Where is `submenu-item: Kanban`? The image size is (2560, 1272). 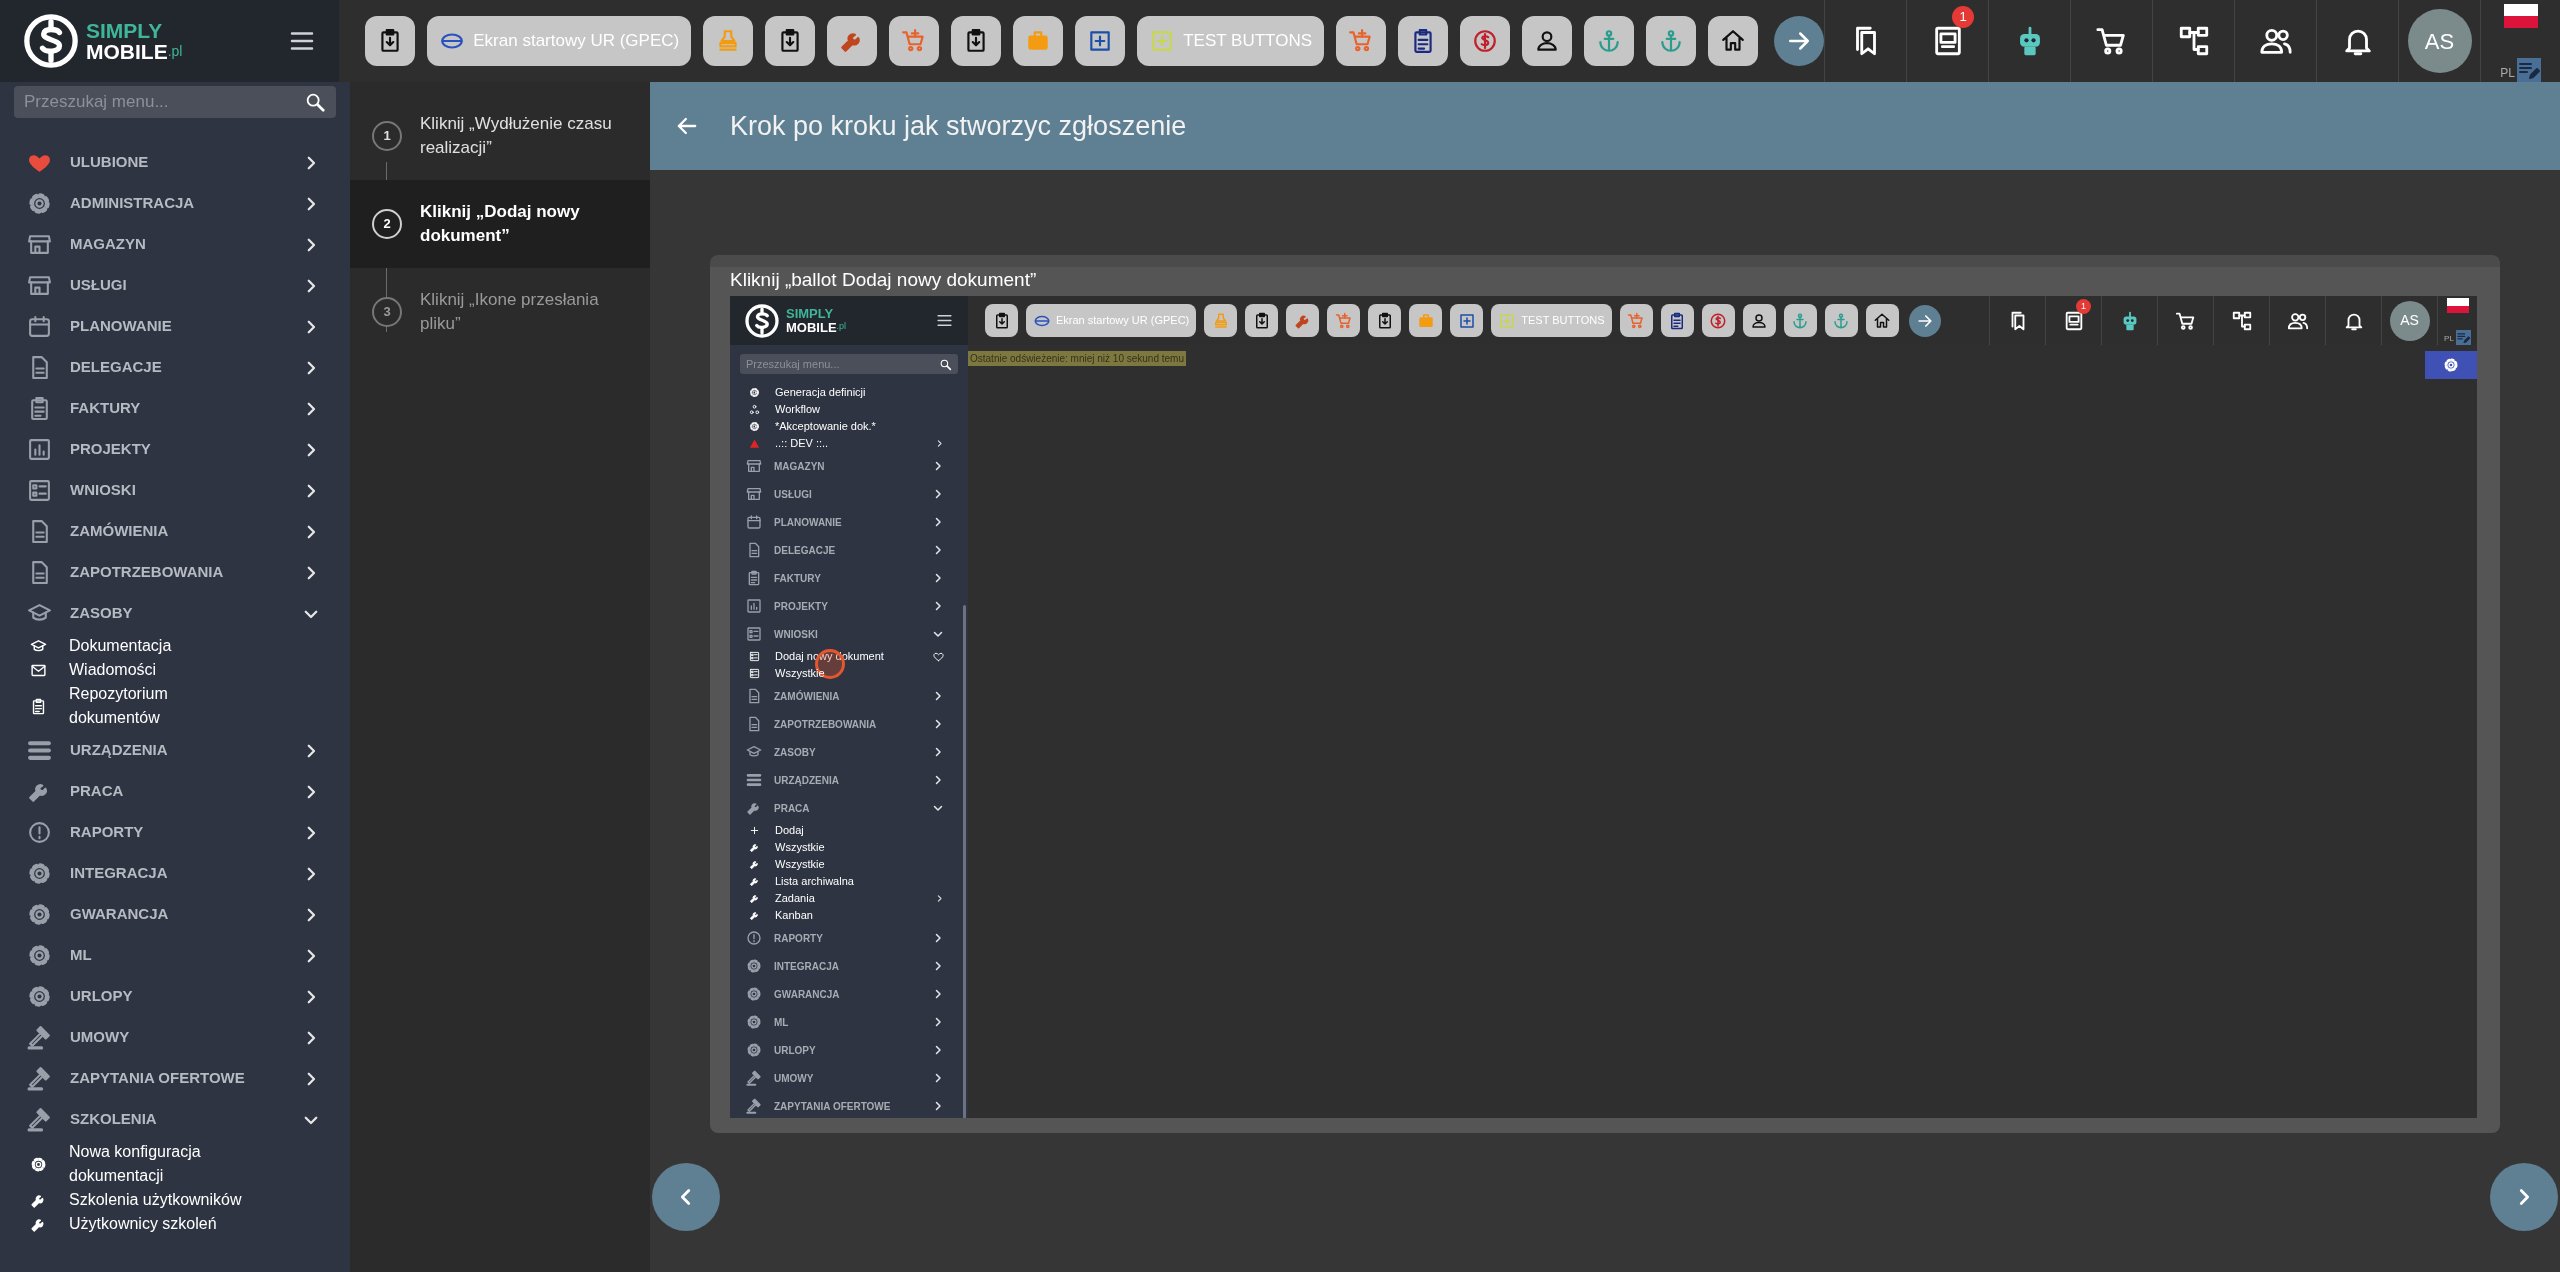
submenu-item: Kanban is located at coordinates (849, 915).